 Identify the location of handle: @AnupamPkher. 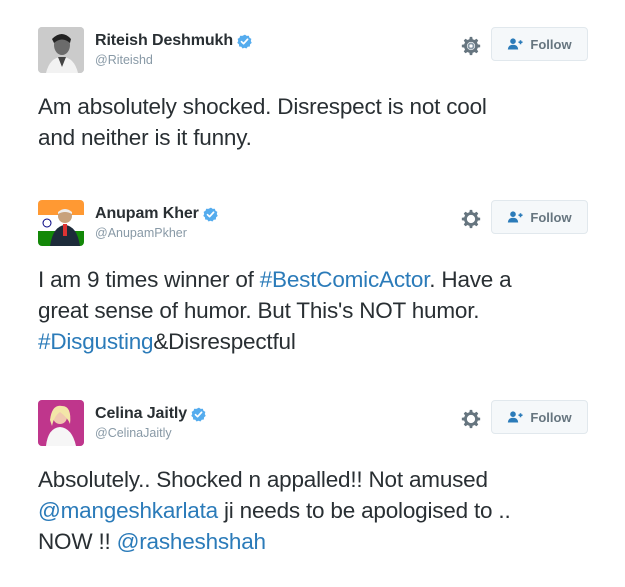
(141, 233).